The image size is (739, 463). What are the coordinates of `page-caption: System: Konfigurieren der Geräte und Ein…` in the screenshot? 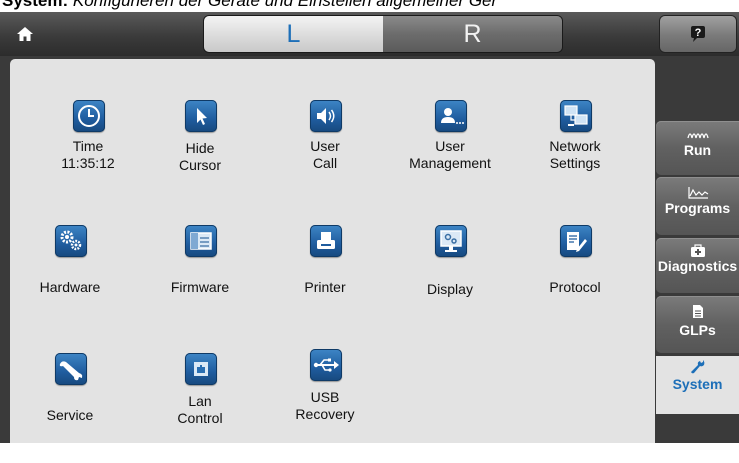 It's located at (369, 6).